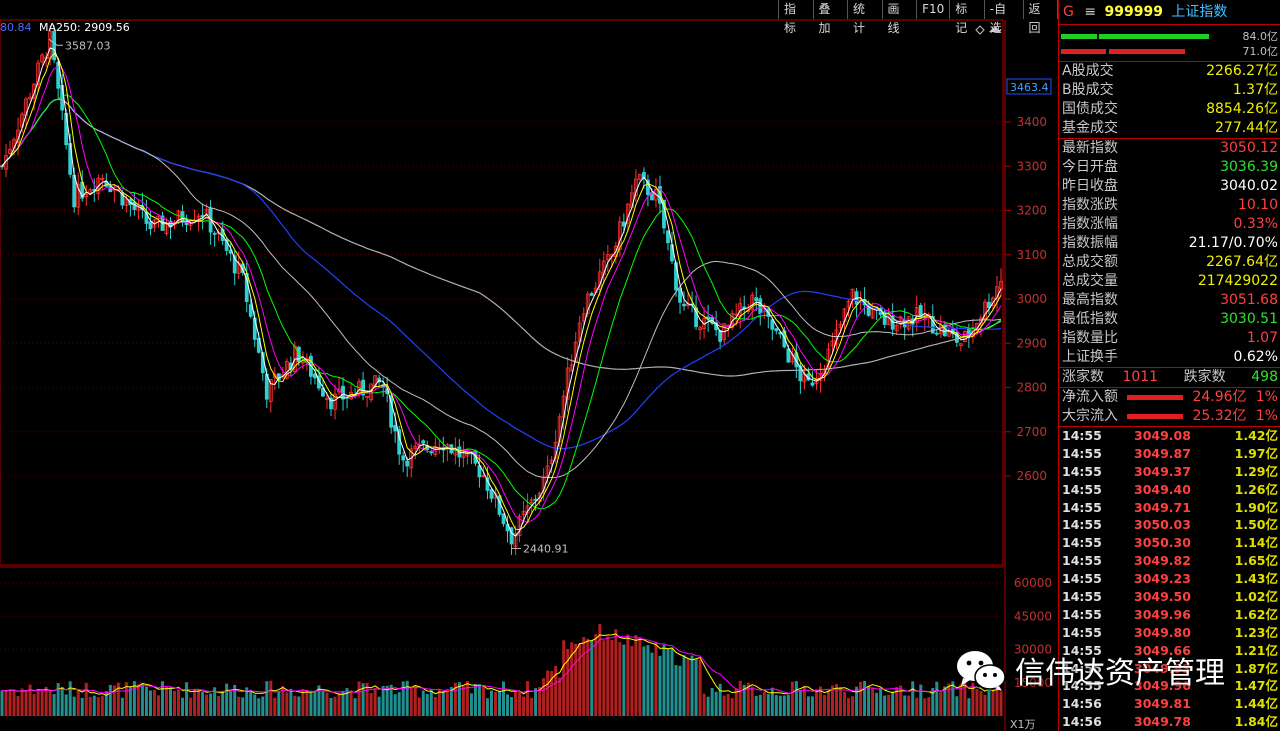 The height and width of the screenshot is (731, 1280). Describe the element at coordinates (1155, 416) in the screenshot. I see `flow-bar` at that location.